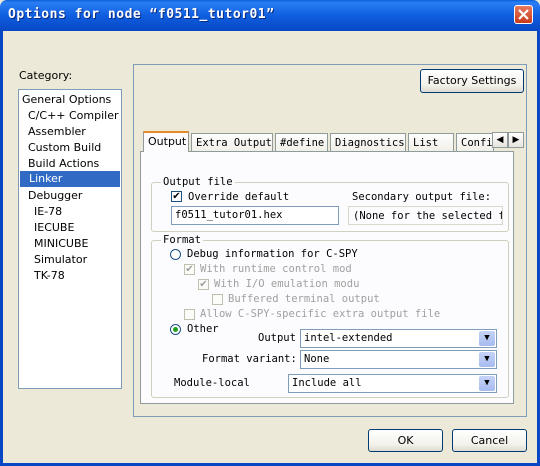 The width and height of the screenshot is (540, 466). Describe the element at coordinates (189, 269) in the screenshot. I see `runtime-control-checkbox: ✔` at that location.